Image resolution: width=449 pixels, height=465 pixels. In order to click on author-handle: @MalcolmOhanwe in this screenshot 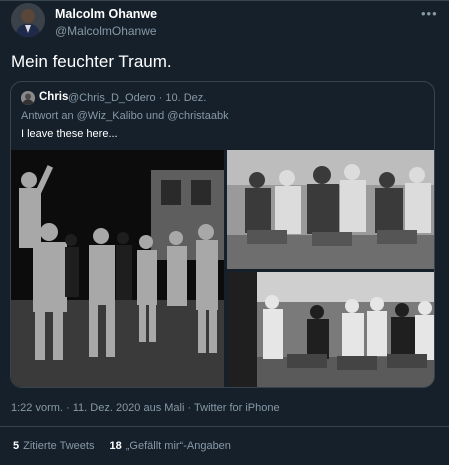, I will do `click(106, 31)`.